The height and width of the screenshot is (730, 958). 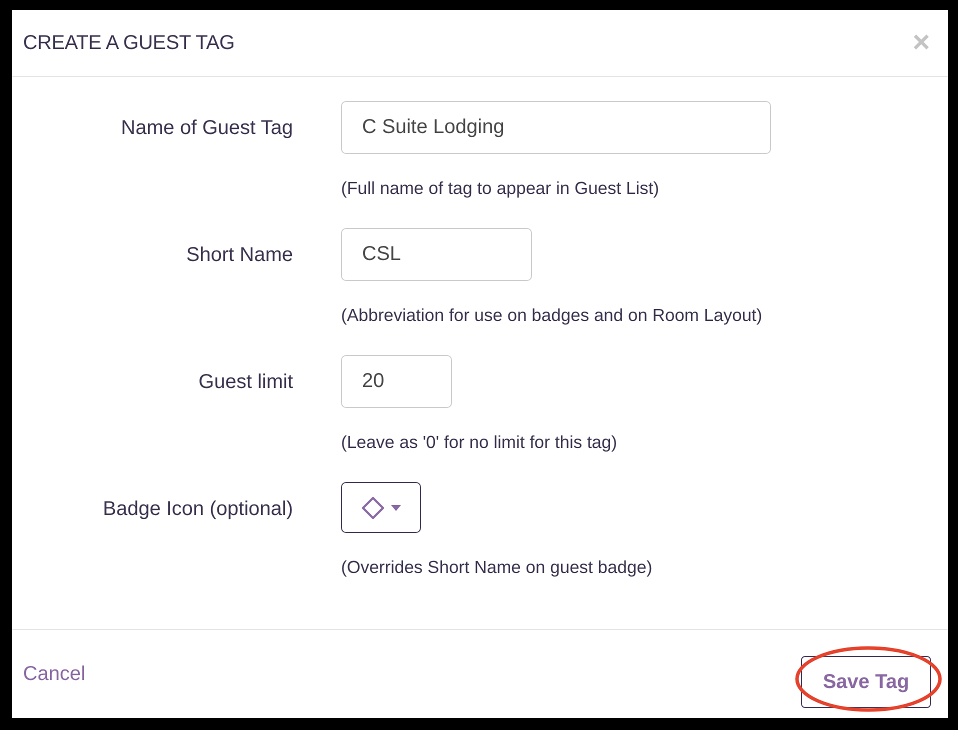 I want to click on field-label: Guest limit, so click(x=245, y=382).